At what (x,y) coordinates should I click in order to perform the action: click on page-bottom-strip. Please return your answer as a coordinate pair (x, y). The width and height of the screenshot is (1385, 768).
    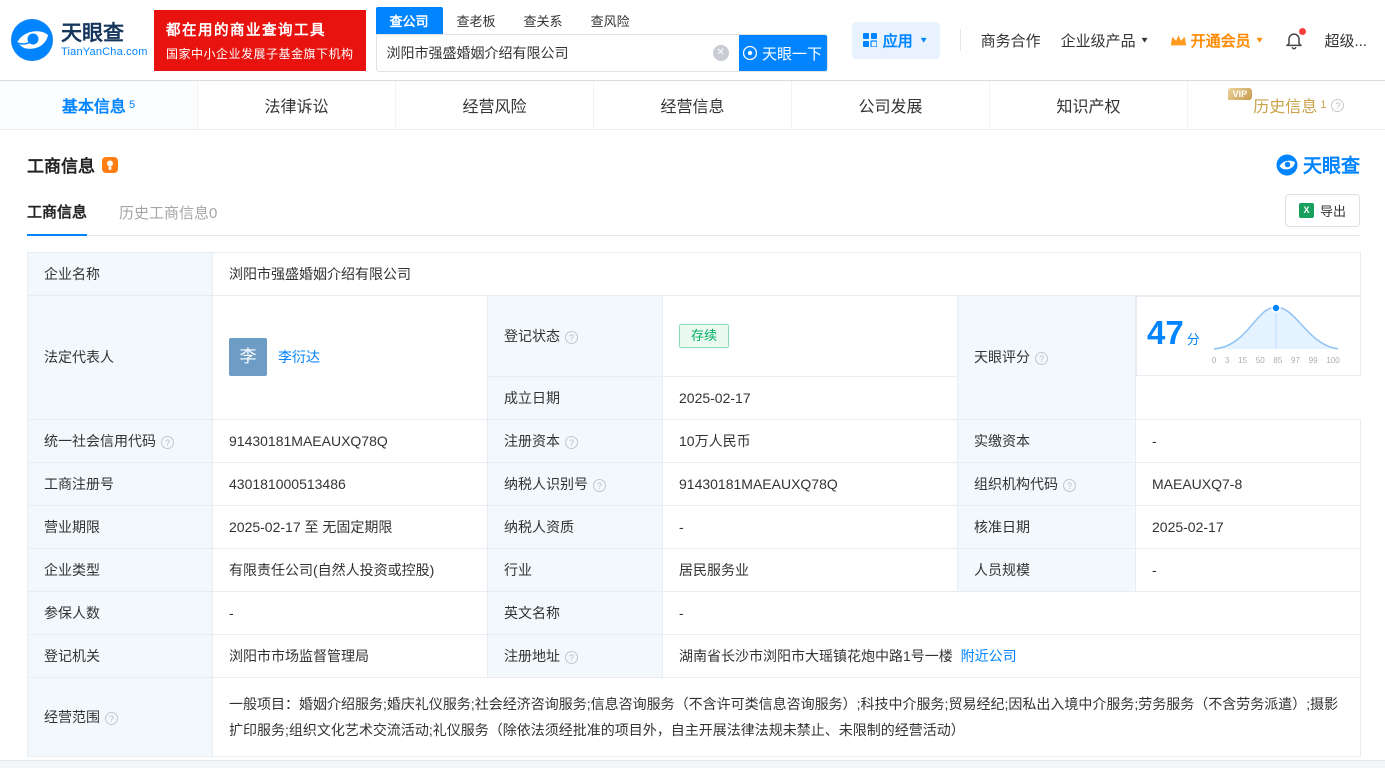
    Looking at the image, I should click on (692, 763).